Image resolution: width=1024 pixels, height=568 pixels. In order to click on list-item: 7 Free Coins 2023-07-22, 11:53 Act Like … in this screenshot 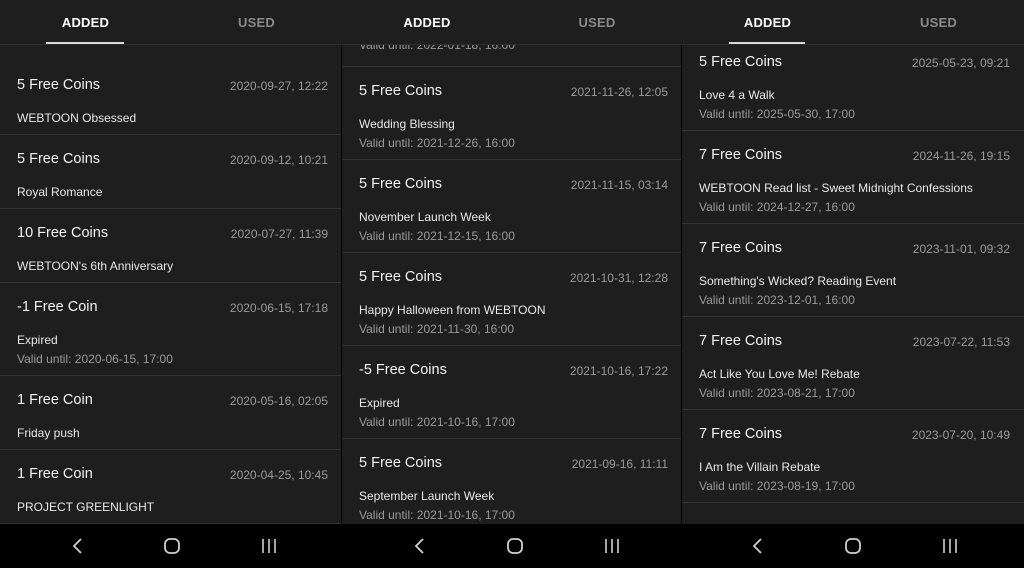, I will do `click(853, 363)`.